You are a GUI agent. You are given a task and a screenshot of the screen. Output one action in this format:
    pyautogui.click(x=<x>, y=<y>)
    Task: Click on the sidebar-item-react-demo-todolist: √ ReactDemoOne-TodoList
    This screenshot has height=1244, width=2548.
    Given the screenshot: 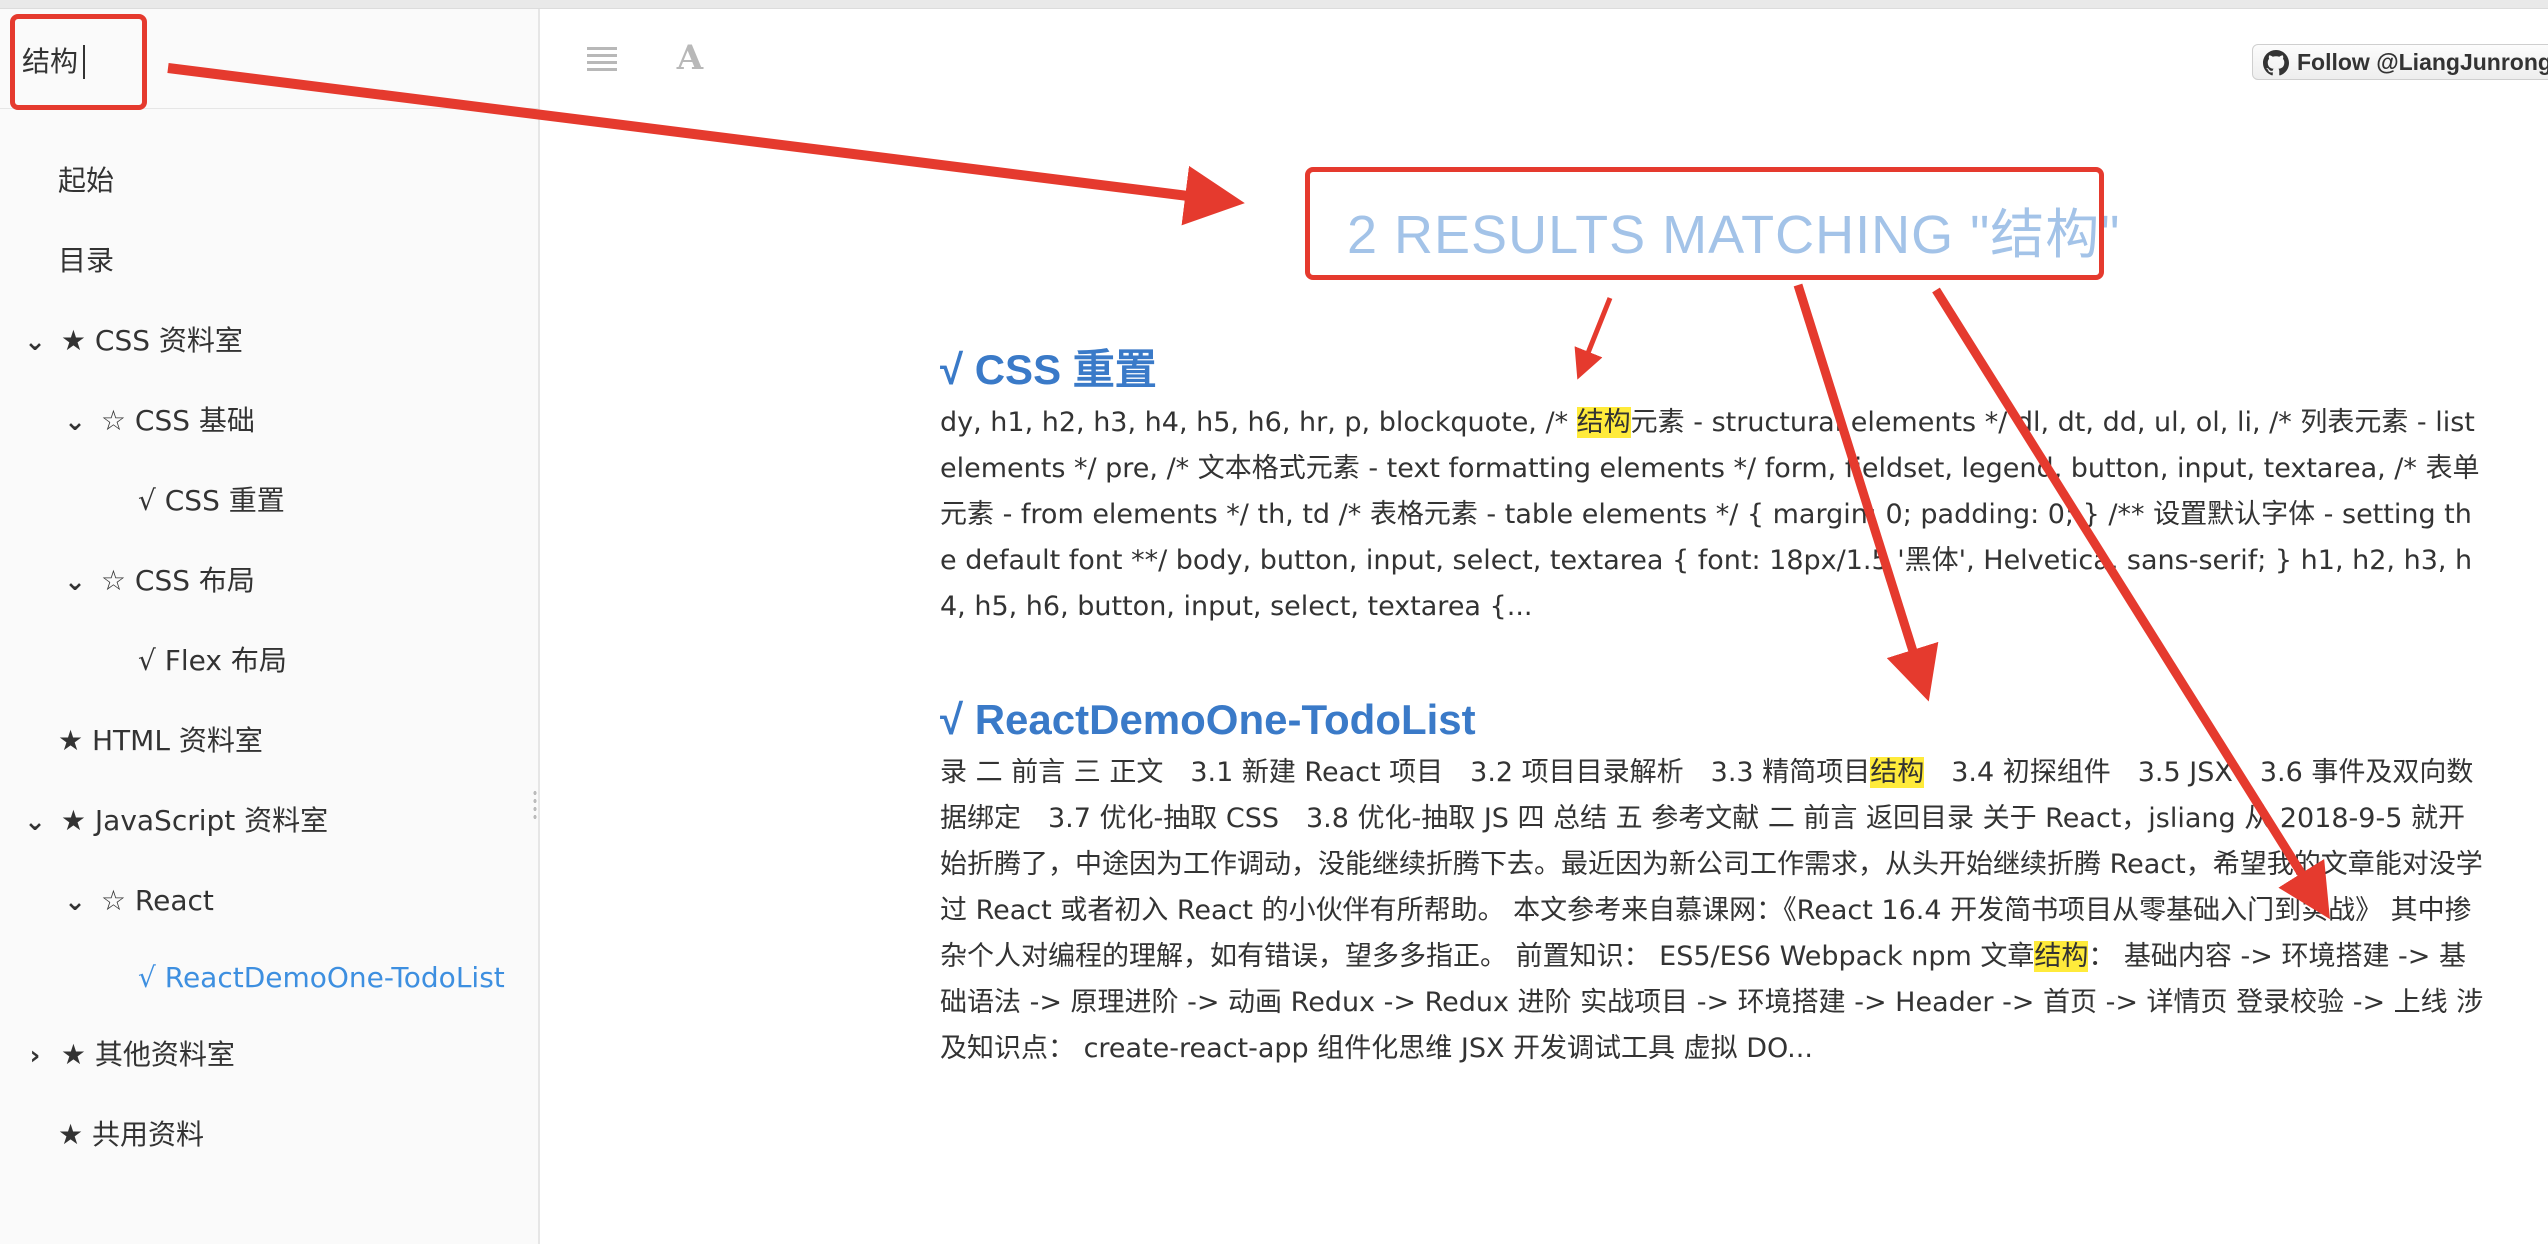 What is the action you would take?
    pyautogui.click(x=321, y=978)
    